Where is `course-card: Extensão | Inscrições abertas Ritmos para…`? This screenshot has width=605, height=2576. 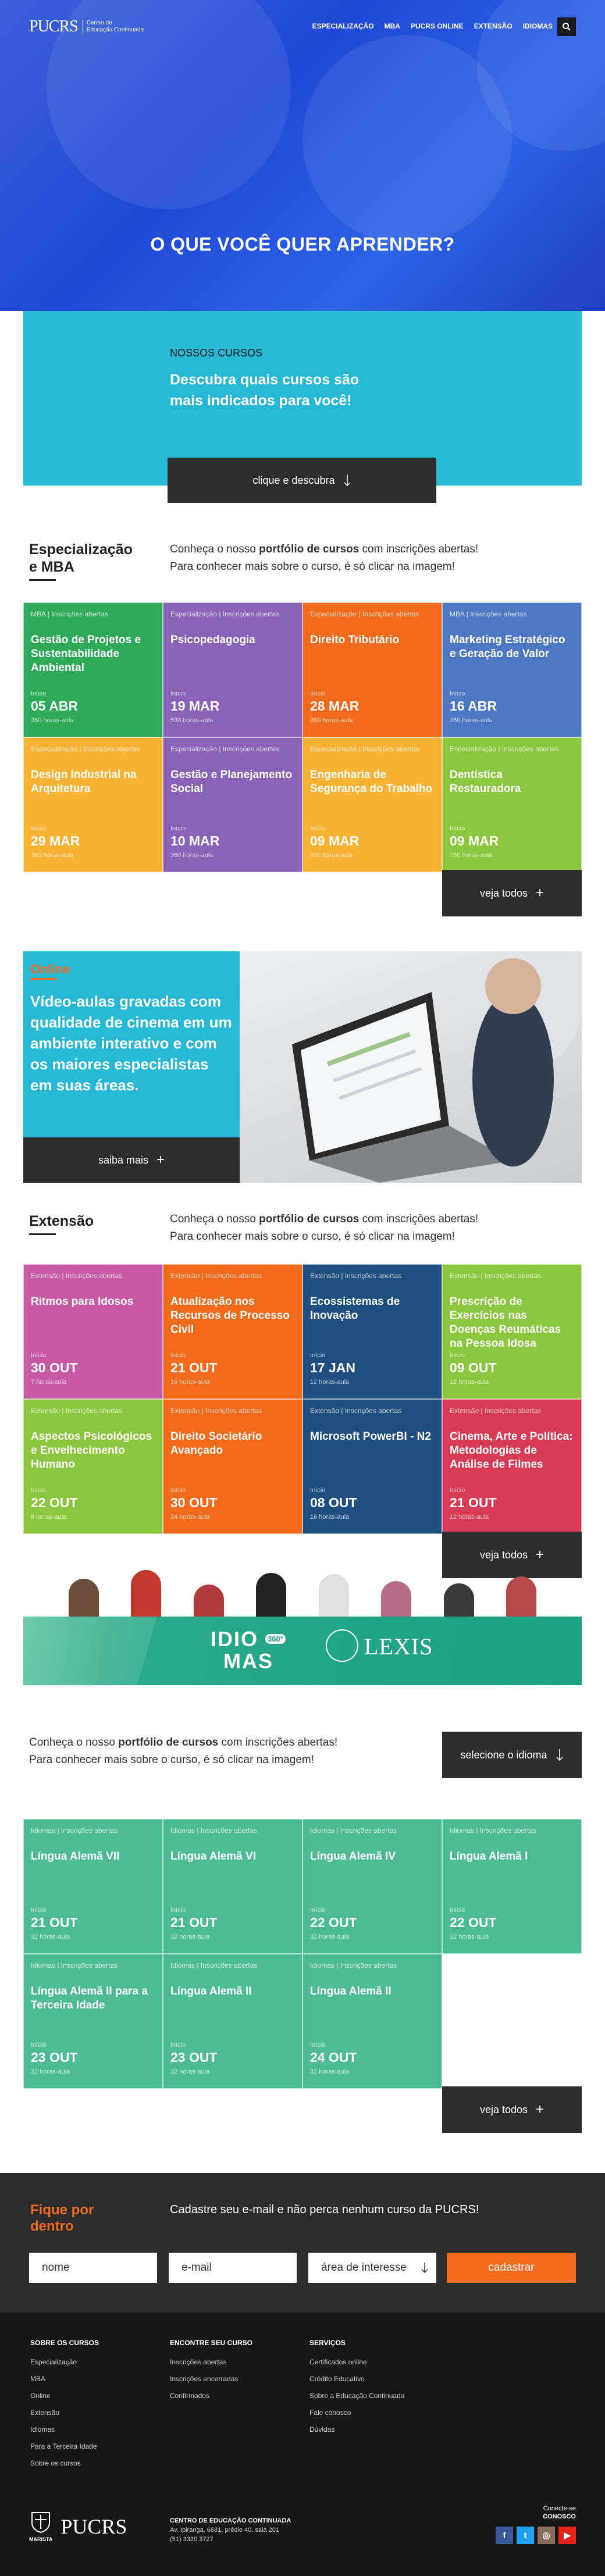
course-card: Extensão | Inscrições abertas Ritmos para… is located at coordinates (93, 1332).